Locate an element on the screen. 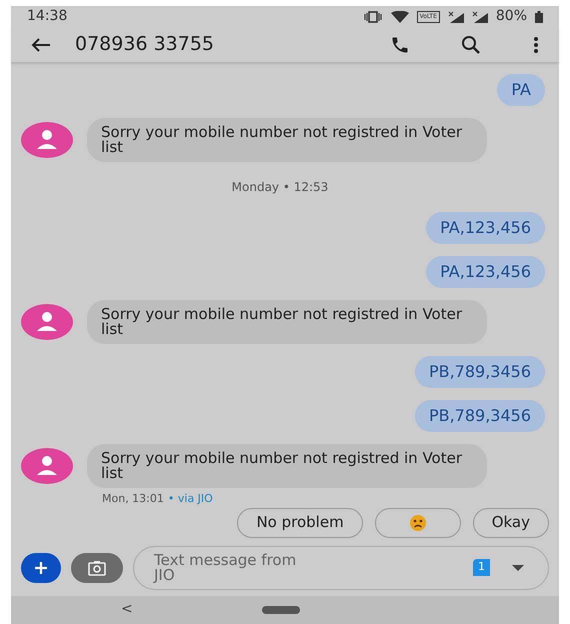 This screenshot has height=624, width=570. suggestion-chip: No problem is located at coordinates (300, 523).